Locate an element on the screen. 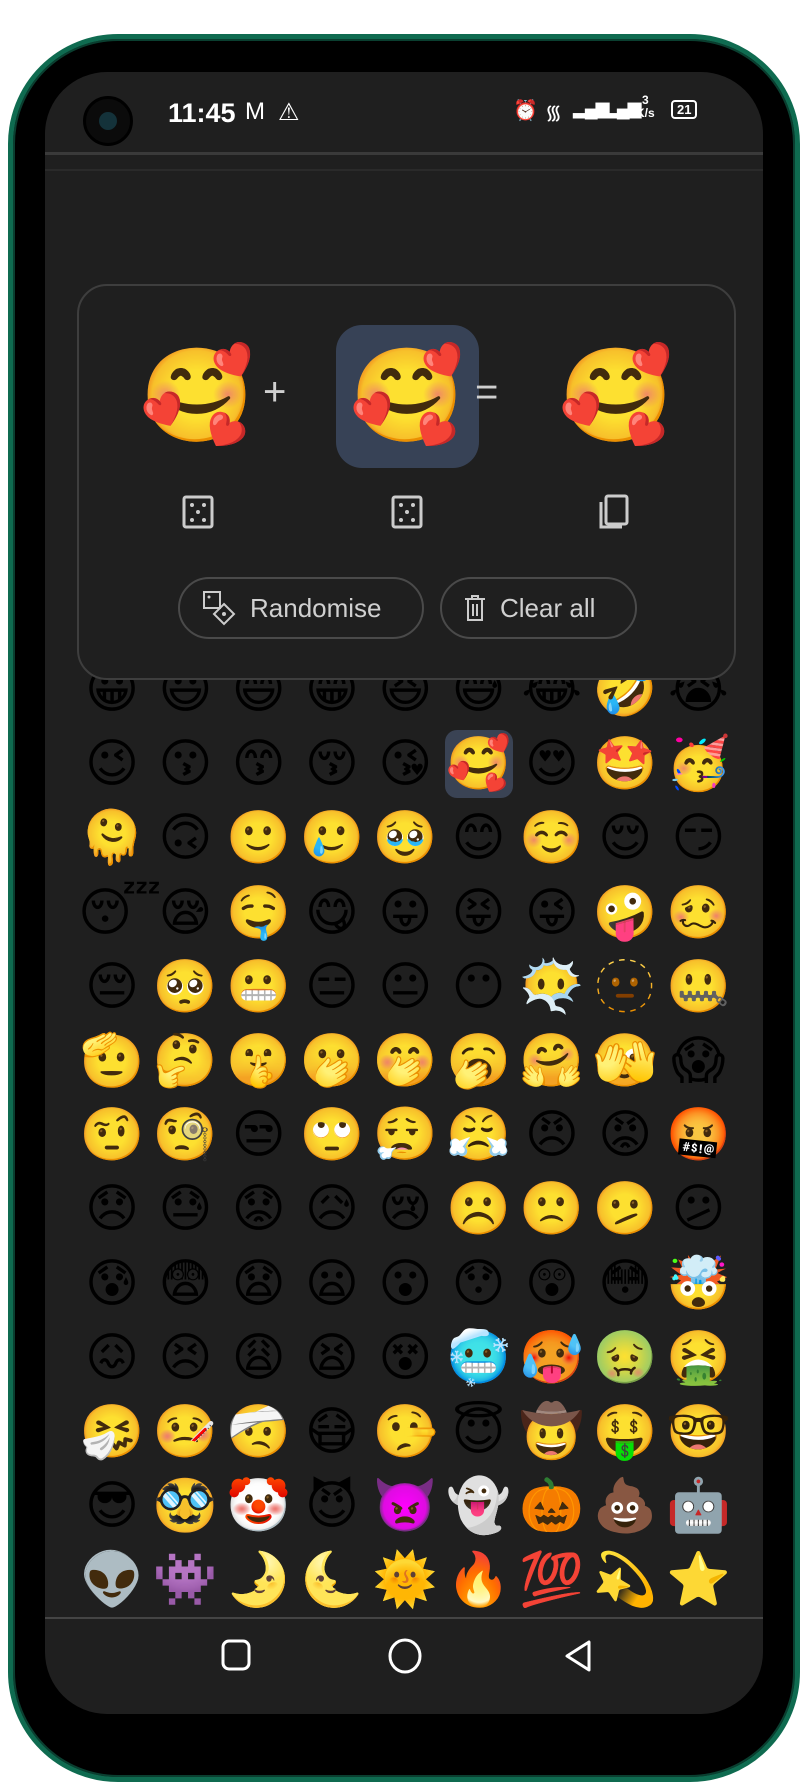  emoji-cell: 🤤 is located at coordinates (259, 913).